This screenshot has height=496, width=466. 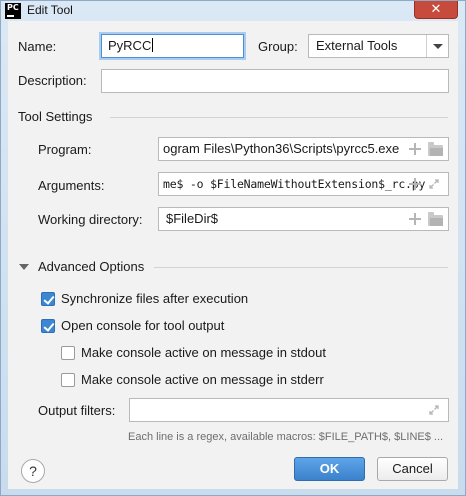 What do you see at coordinates (68, 353) in the screenshot?
I see `stdout-active-checkbox` at bounding box center [68, 353].